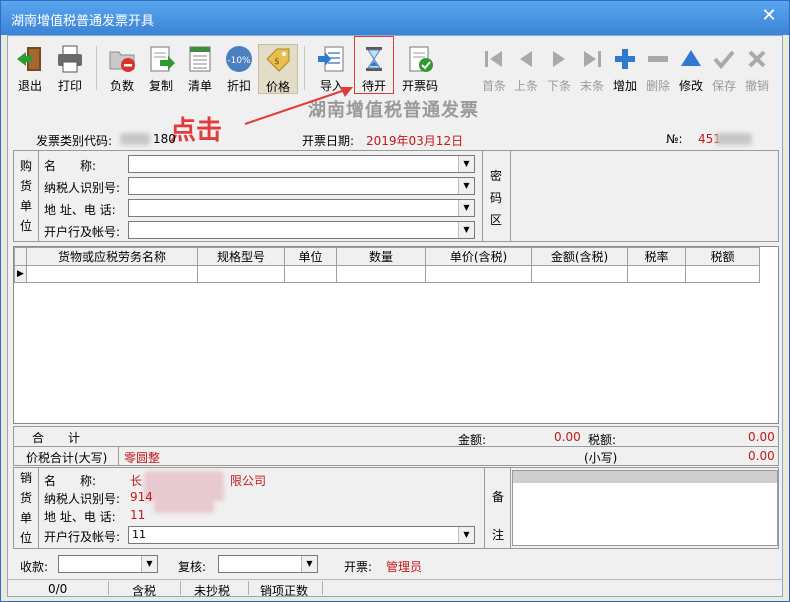 The width and height of the screenshot is (790, 602). What do you see at coordinates (82, 499) in the screenshot?
I see `seller-taxid-label: 纳税人识别号:` at bounding box center [82, 499].